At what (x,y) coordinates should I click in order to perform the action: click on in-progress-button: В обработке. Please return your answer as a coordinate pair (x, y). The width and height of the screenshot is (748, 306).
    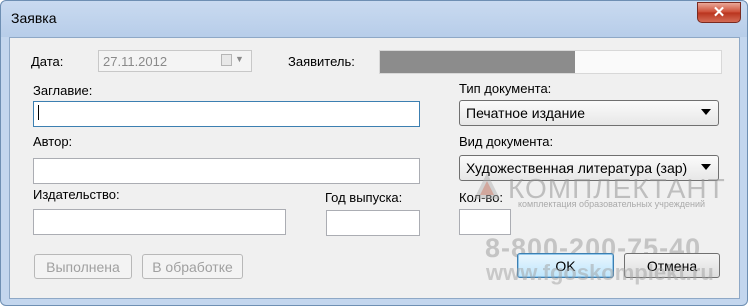
    Looking at the image, I should click on (192, 266).